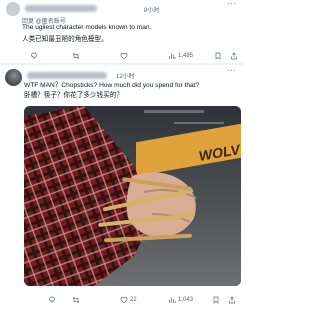  I want to click on post-text-zh: 卧槽？筷子？你花了多少钱买的？, so click(73, 95).